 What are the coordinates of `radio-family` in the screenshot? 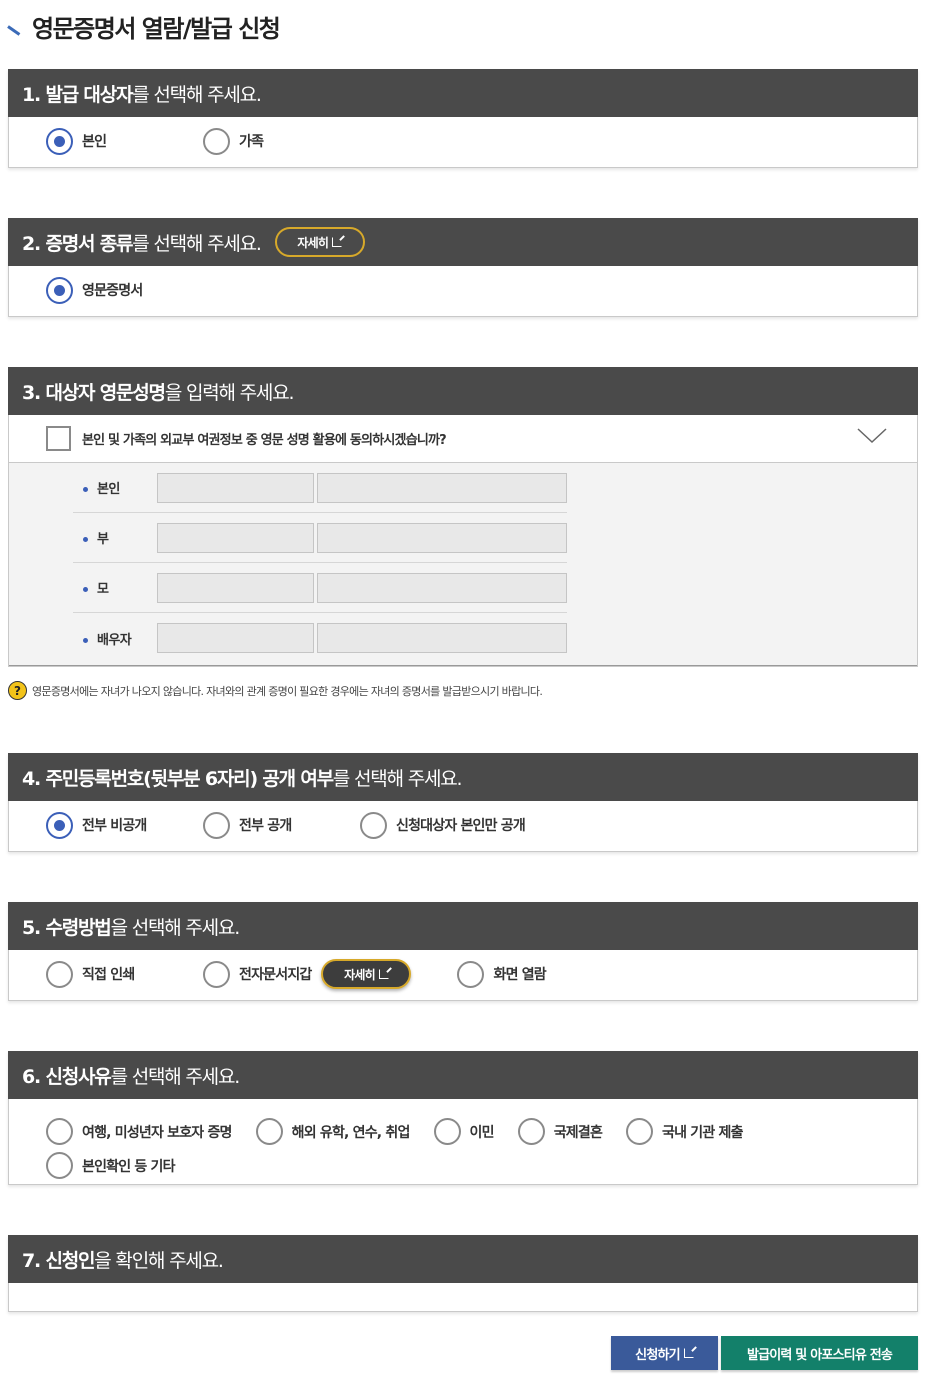 It's located at (216, 141).